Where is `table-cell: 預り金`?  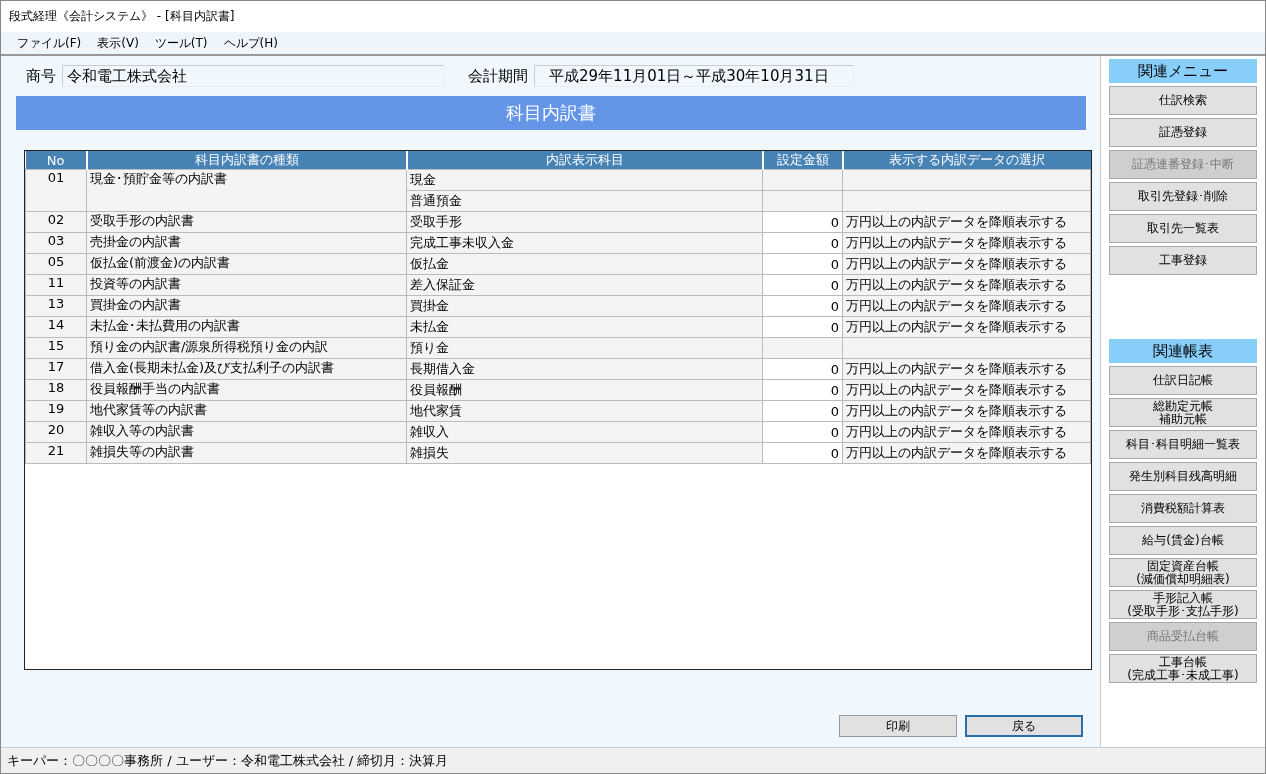
table-cell: 預り金 is located at coordinates (584, 348).